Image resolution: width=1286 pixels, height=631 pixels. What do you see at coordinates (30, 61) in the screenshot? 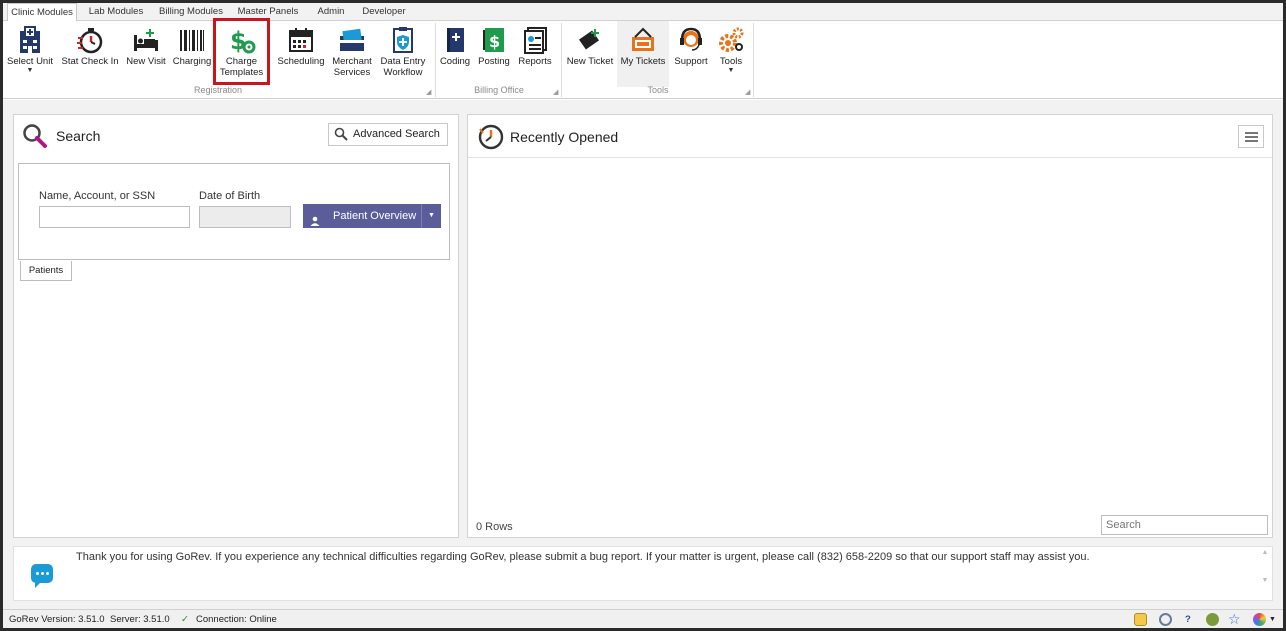
I see `select-unit-label: Select Unit` at bounding box center [30, 61].